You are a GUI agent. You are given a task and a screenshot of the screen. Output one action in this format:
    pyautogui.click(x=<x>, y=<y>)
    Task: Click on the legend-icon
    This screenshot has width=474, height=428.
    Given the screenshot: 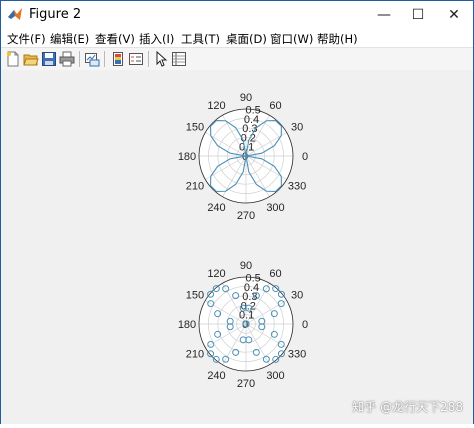 What is the action you would take?
    pyautogui.click(x=136, y=59)
    